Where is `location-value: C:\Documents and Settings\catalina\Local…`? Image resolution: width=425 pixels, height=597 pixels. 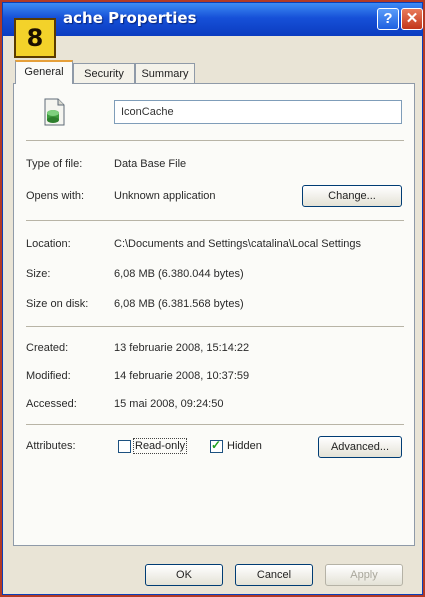
location-value: C:\Documents and Settings\catalina\Local… is located at coordinates (238, 244).